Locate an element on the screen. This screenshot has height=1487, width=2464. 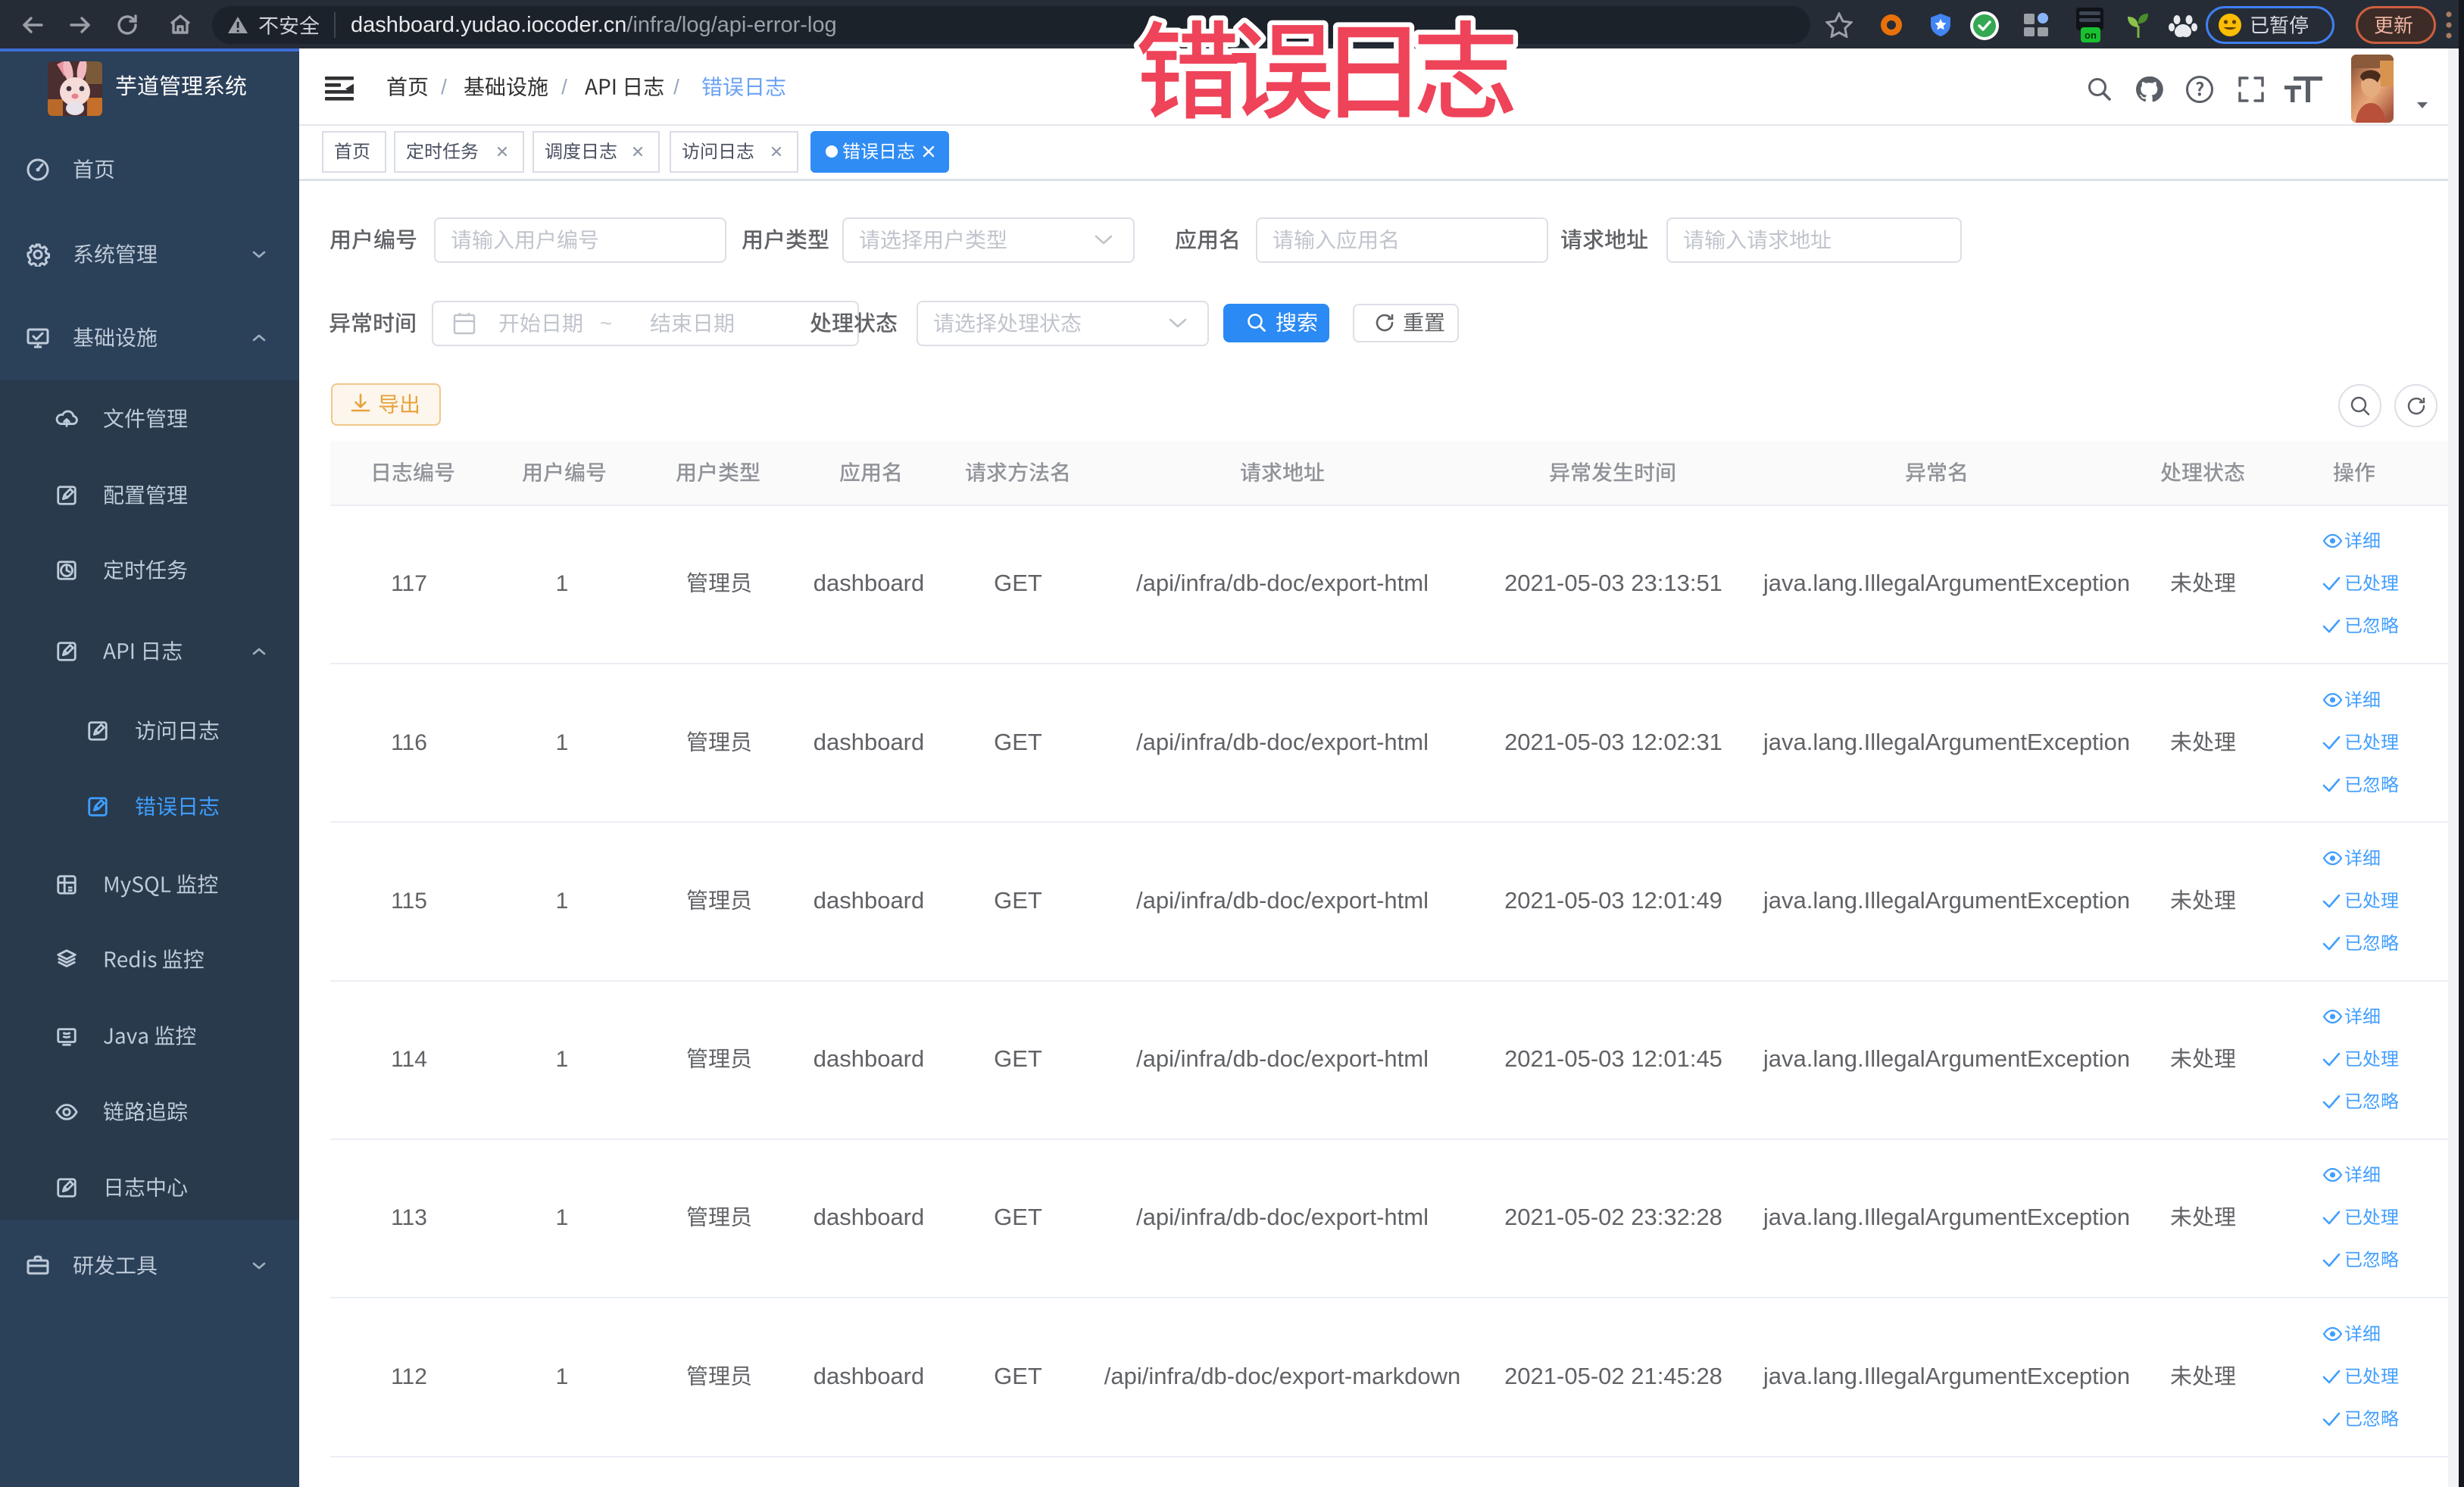
svg-text: on is located at coordinates (2091, 35).